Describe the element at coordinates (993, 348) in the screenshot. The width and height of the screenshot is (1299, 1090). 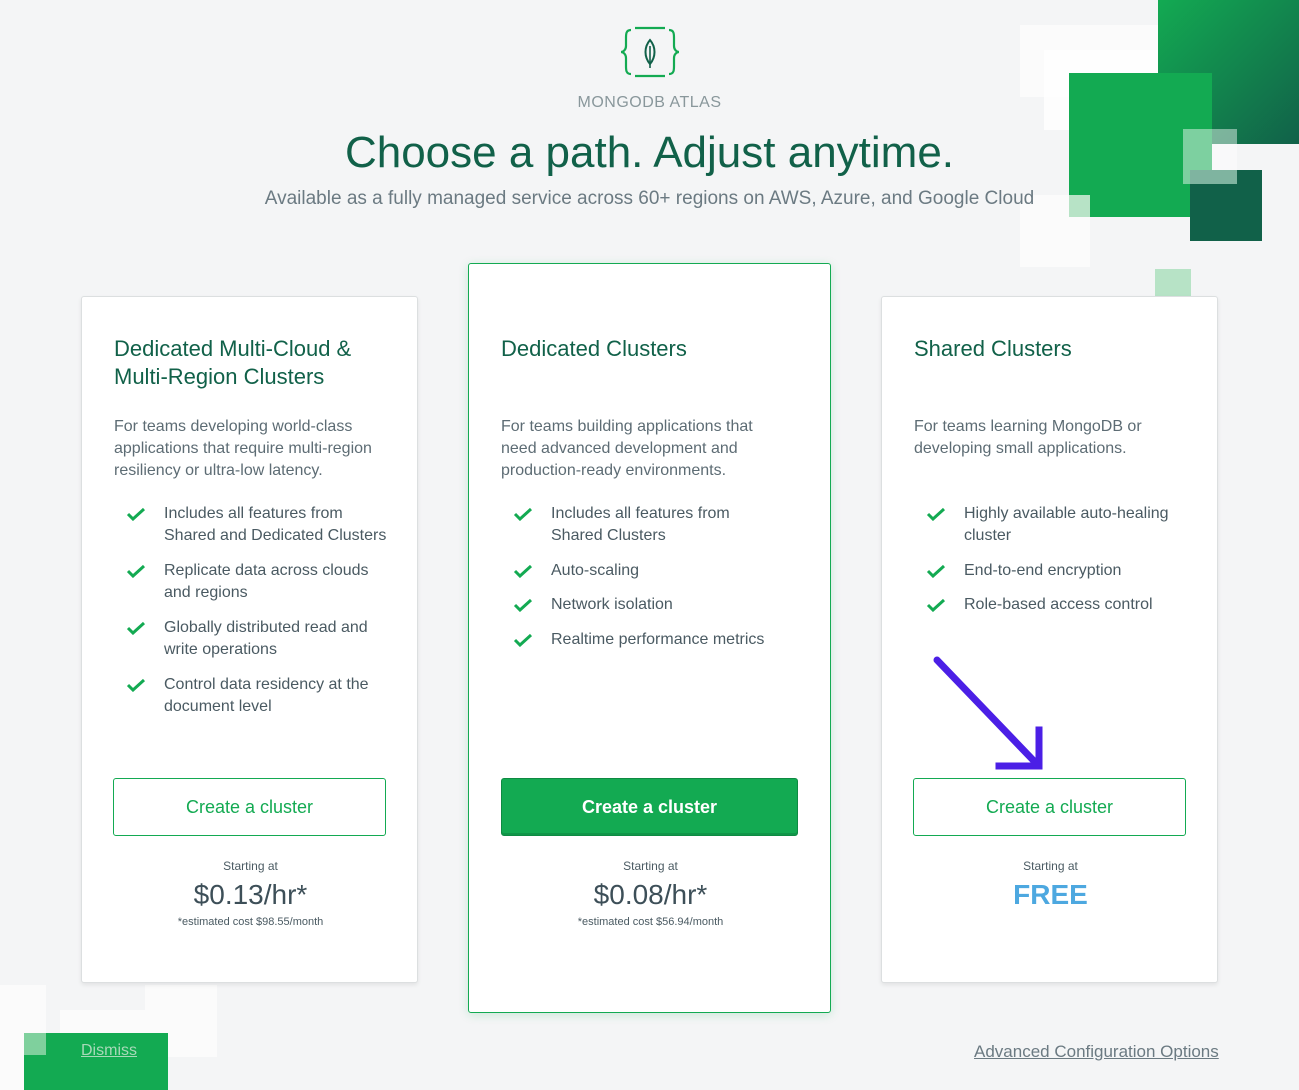
I see `plan-title: Shared Clusters` at that location.